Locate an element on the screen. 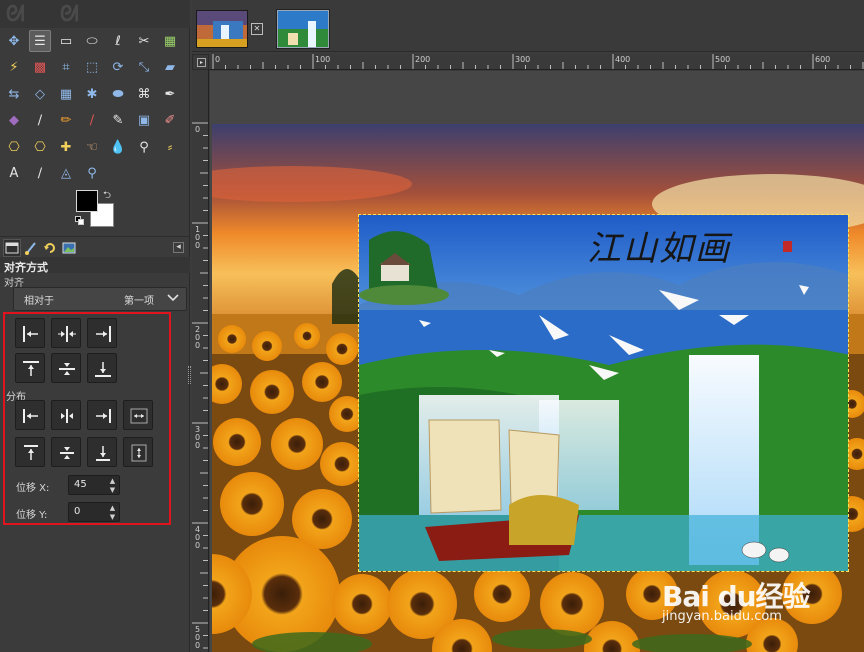  calligraphy-text: 江山如画 is located at coordinates (659, 249).